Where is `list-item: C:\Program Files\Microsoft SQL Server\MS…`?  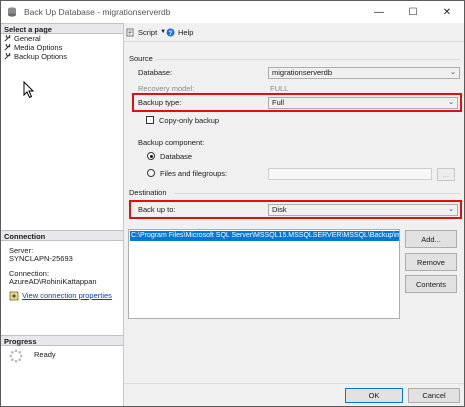 list-item: C:\Program Files\Microsoft SQL Server\MS… is located at coordinates (264, 236).